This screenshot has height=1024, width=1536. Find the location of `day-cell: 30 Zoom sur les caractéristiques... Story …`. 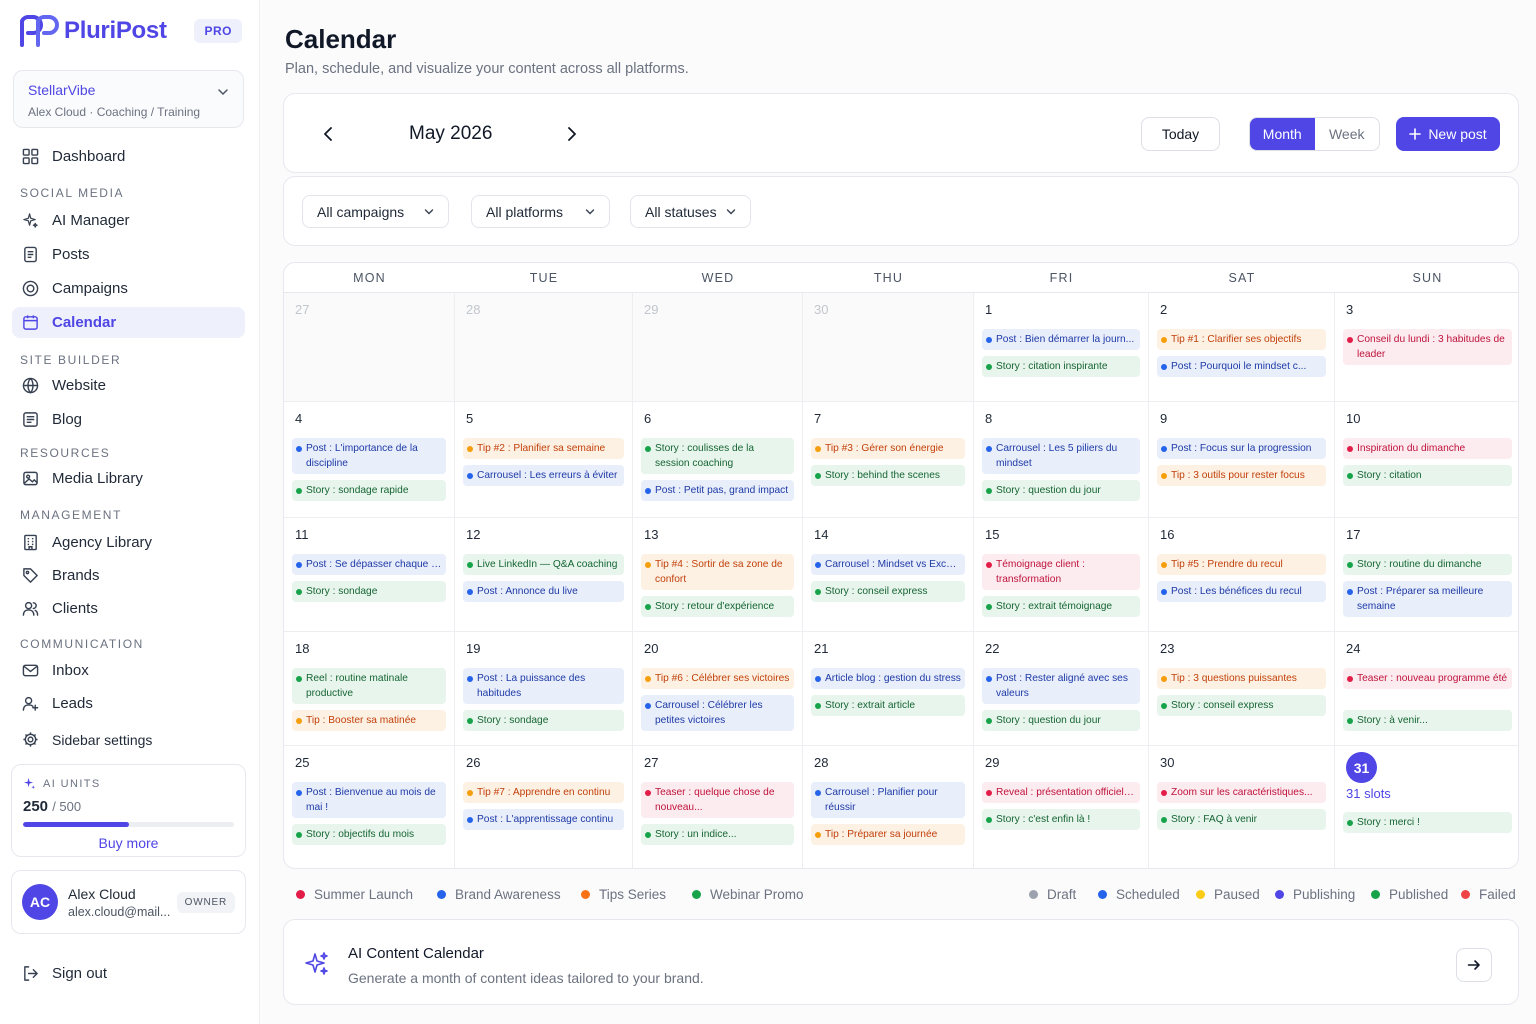

day-cell: 30 Zoom sur les caractéristiques... Story … is located at coordinates (1242, 807).